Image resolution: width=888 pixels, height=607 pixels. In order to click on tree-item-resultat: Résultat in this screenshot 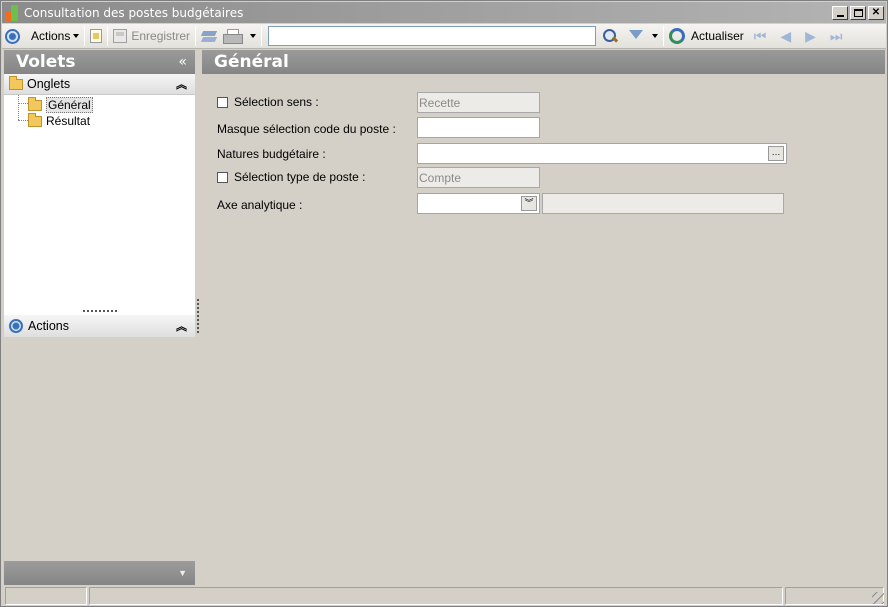, I will do `click(59, 120)`.